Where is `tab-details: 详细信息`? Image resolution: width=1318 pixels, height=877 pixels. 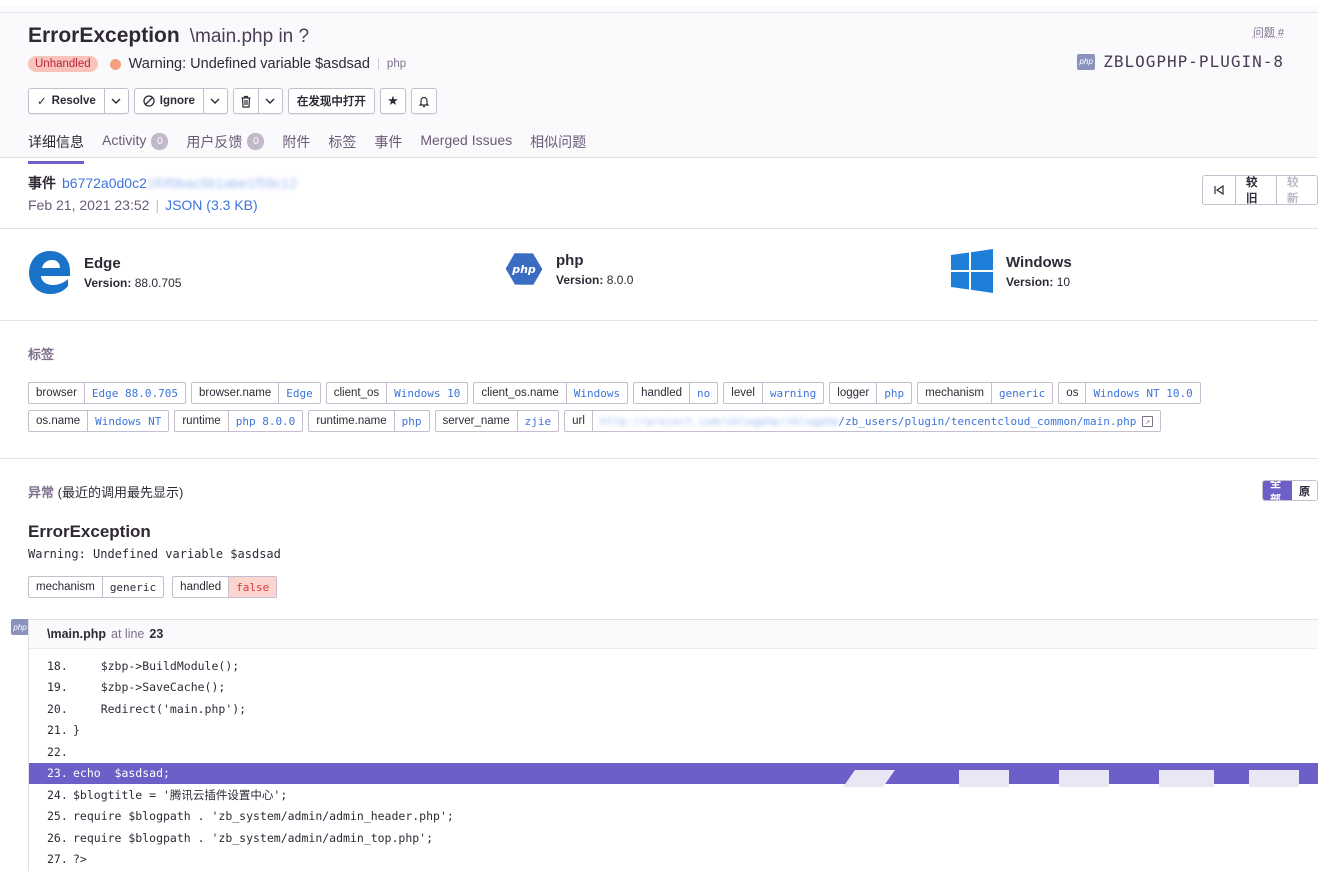
tab-details: 详细信息 is located at coordinates (56, 147).